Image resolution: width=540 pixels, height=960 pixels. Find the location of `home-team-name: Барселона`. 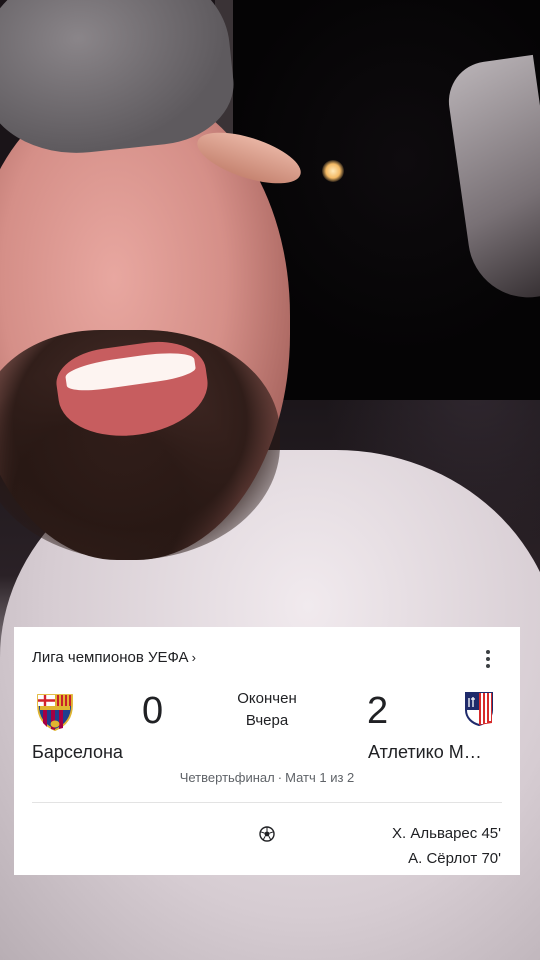

home-team-name: Барселона is located at coordinates (77, 752).